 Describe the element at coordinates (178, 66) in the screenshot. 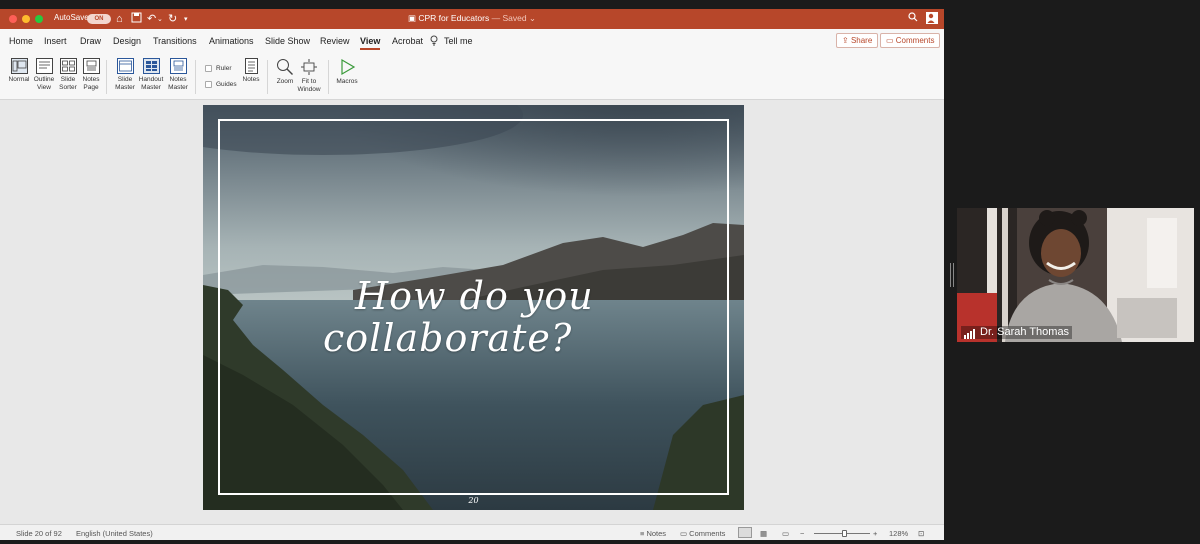

I see `notes-master-icon` at that location.